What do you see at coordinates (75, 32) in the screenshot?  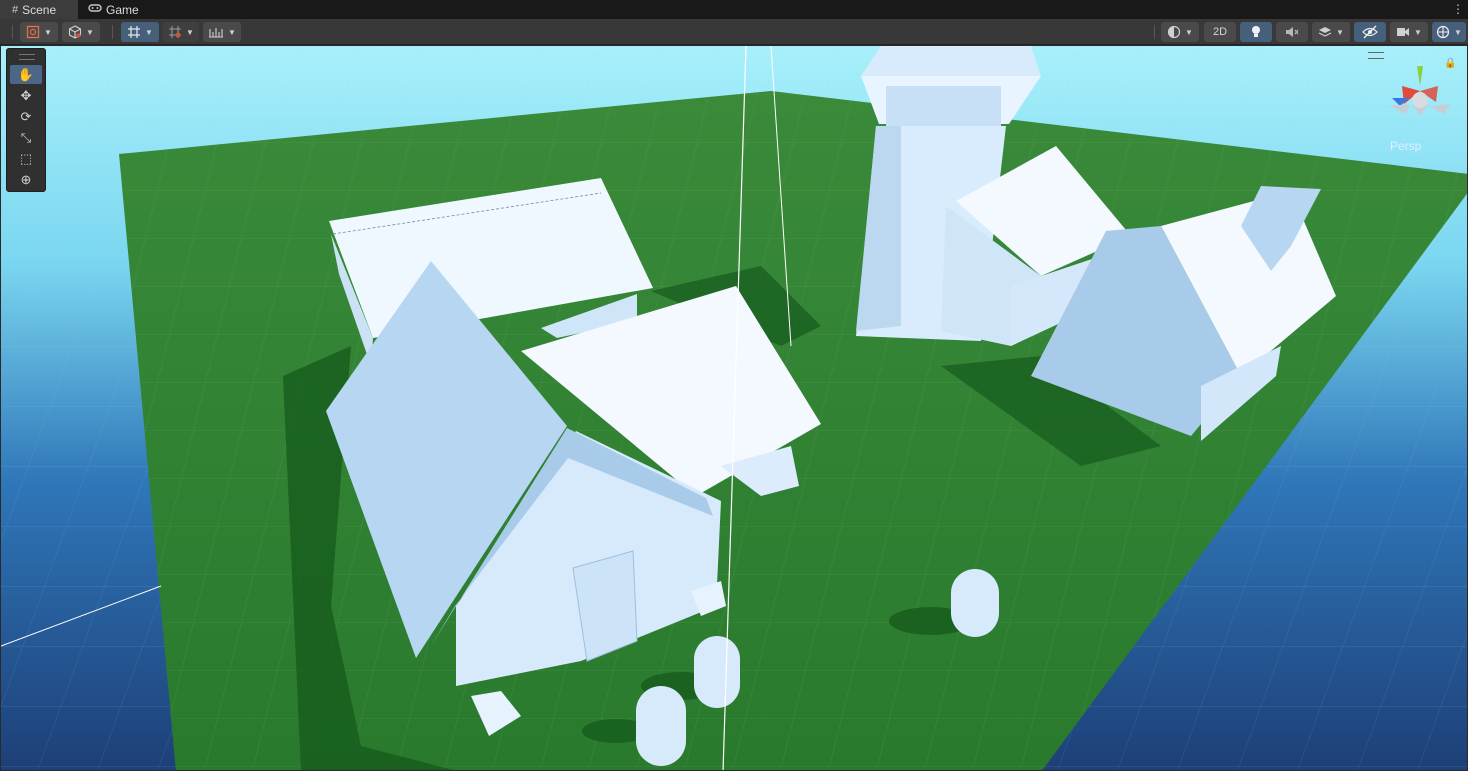 I see `cube-icon` at bounding box center [75, 32].